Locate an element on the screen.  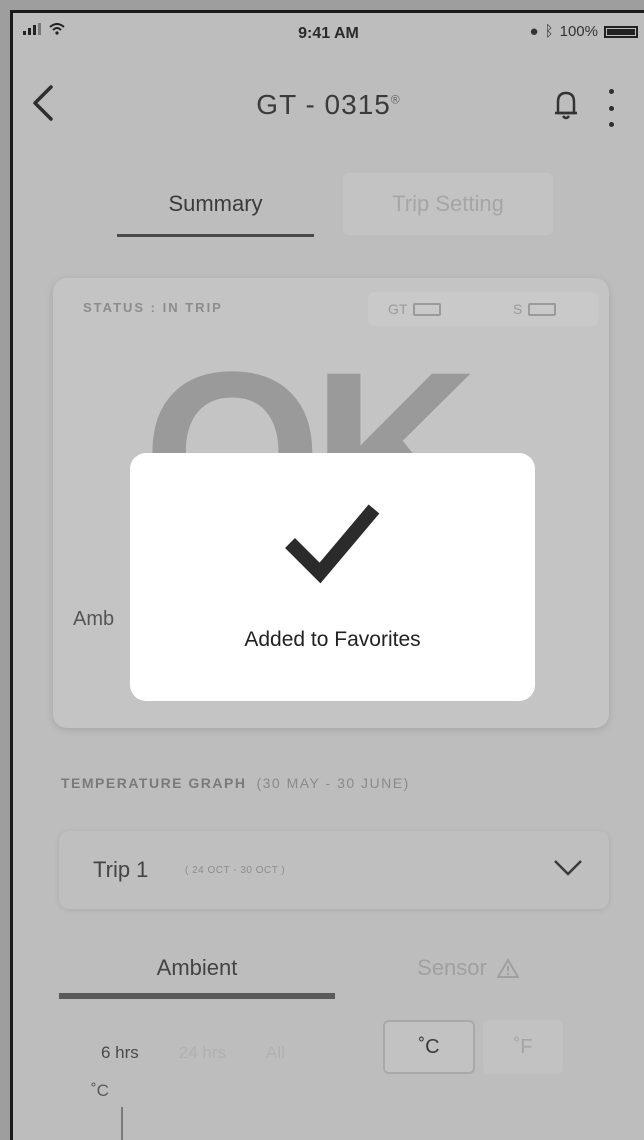
battery-chips: GT S is located at coordinates (483, 309).